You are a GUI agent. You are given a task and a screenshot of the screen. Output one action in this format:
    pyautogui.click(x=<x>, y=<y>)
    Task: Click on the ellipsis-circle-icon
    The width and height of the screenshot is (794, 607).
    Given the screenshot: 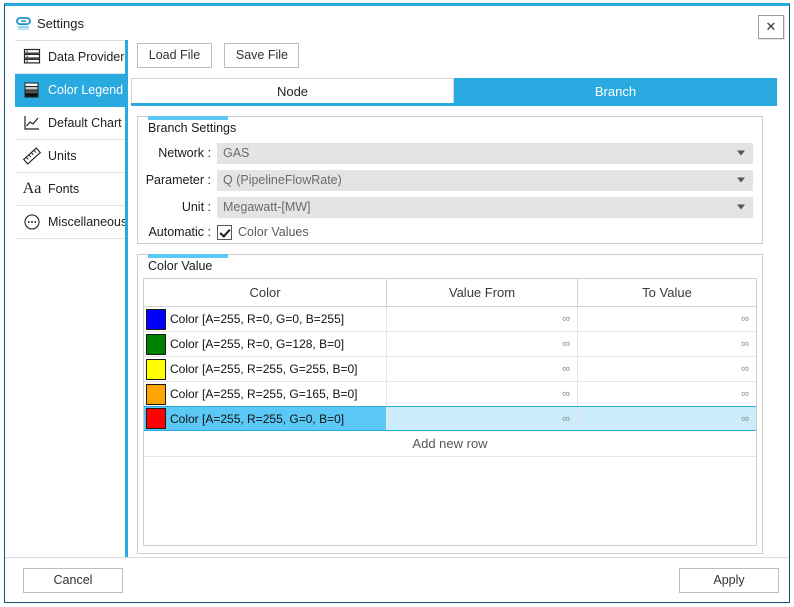 What is the action you would take?
    pyautogui.click(x=32, y=222)
    